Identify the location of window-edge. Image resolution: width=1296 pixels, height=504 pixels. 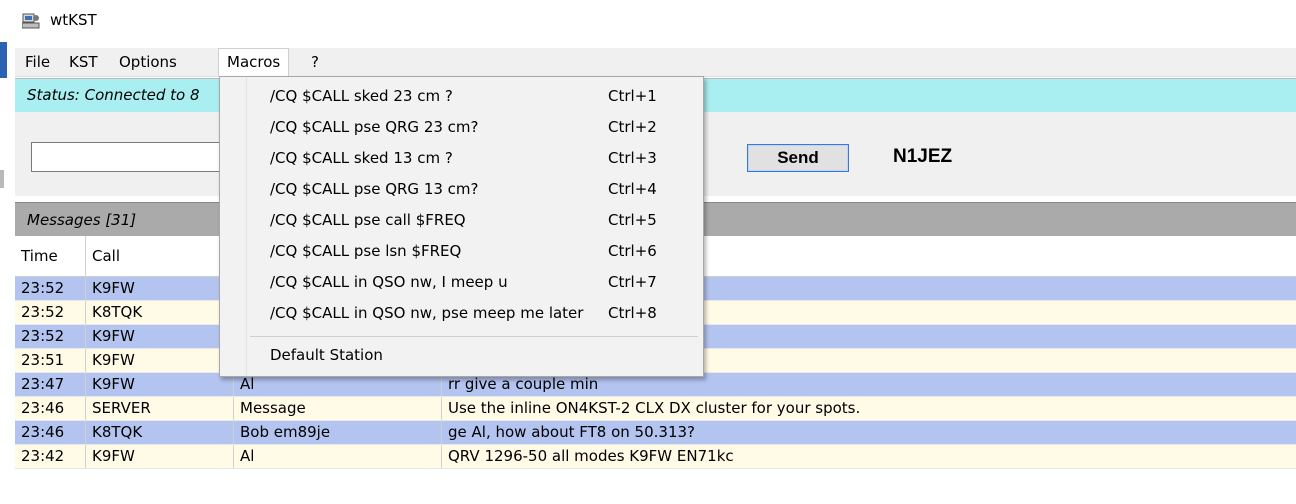
(3, 60).